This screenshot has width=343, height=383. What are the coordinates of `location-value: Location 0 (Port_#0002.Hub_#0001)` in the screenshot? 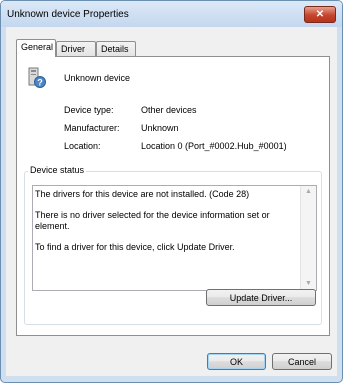 It's located at (214, 146).